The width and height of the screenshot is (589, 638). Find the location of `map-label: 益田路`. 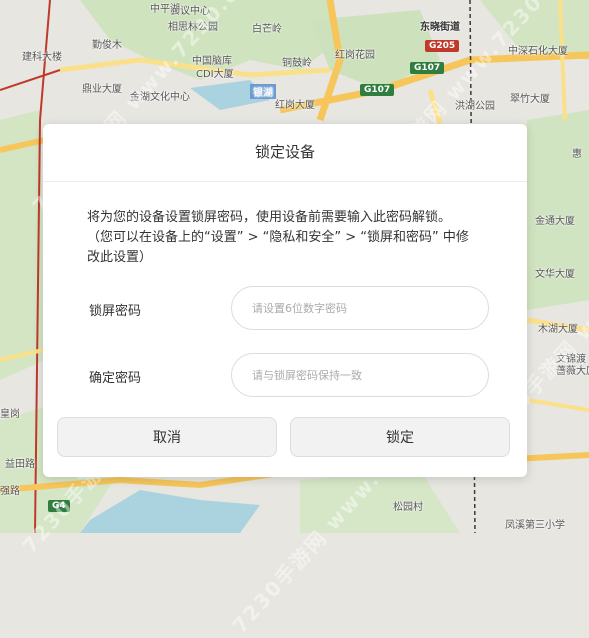

map-label: 益田路 is located at coordinates (20, 464).